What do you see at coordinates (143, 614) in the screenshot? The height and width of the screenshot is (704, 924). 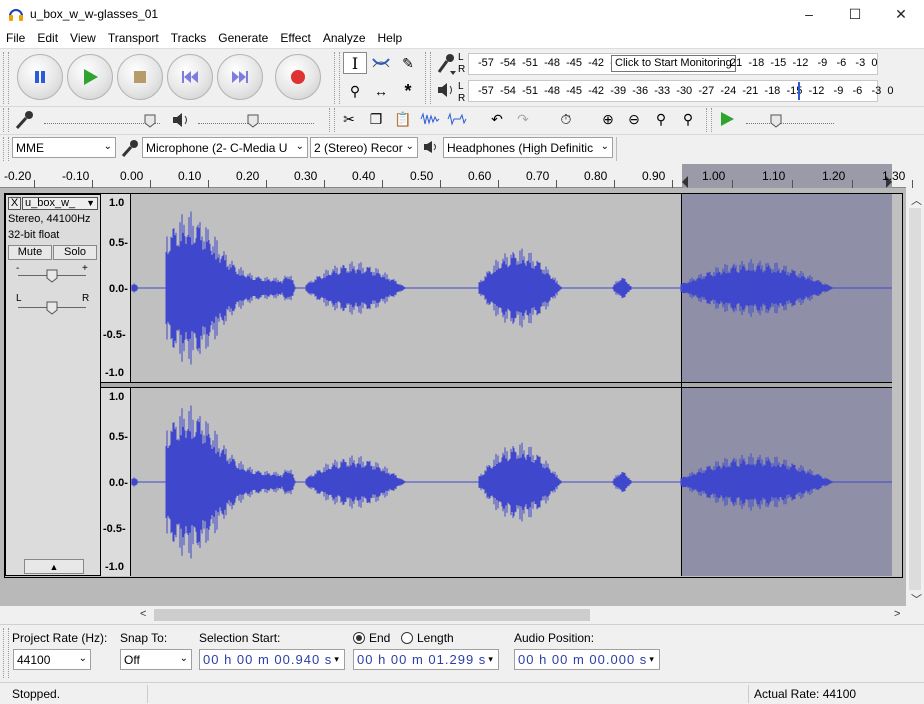 I see `scroll-left-icon: <` at bounding box center [143, 614].